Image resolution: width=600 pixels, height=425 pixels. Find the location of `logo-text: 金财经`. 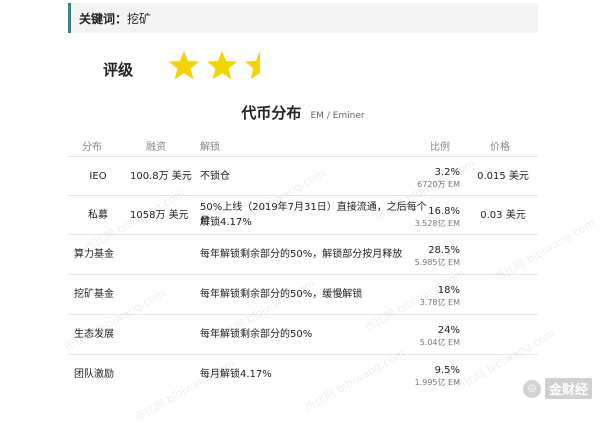

logo-text: 金财经 is located at coordinates (568, 388).